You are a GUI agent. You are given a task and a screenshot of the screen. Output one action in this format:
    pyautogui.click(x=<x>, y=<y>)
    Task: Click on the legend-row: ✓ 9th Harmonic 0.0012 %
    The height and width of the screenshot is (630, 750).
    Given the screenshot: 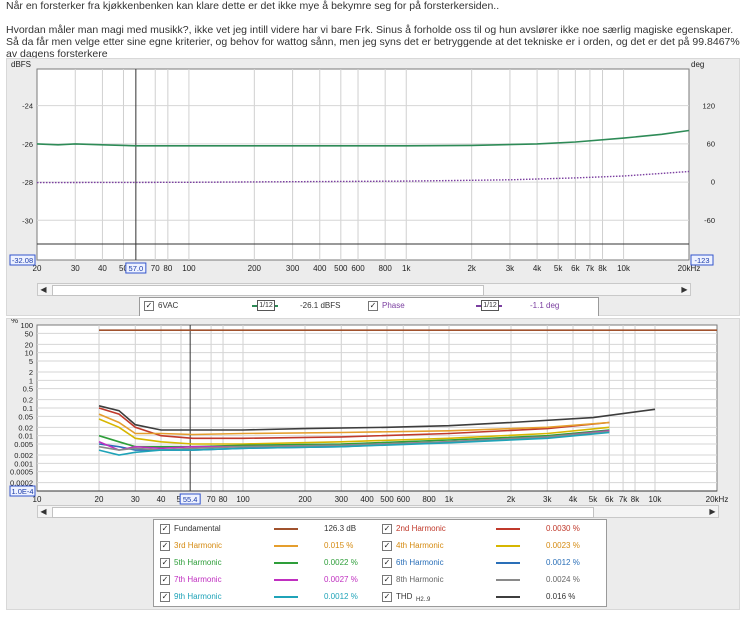 What is the action you would take?
    pyautogui.click(x=269, y=597)
    